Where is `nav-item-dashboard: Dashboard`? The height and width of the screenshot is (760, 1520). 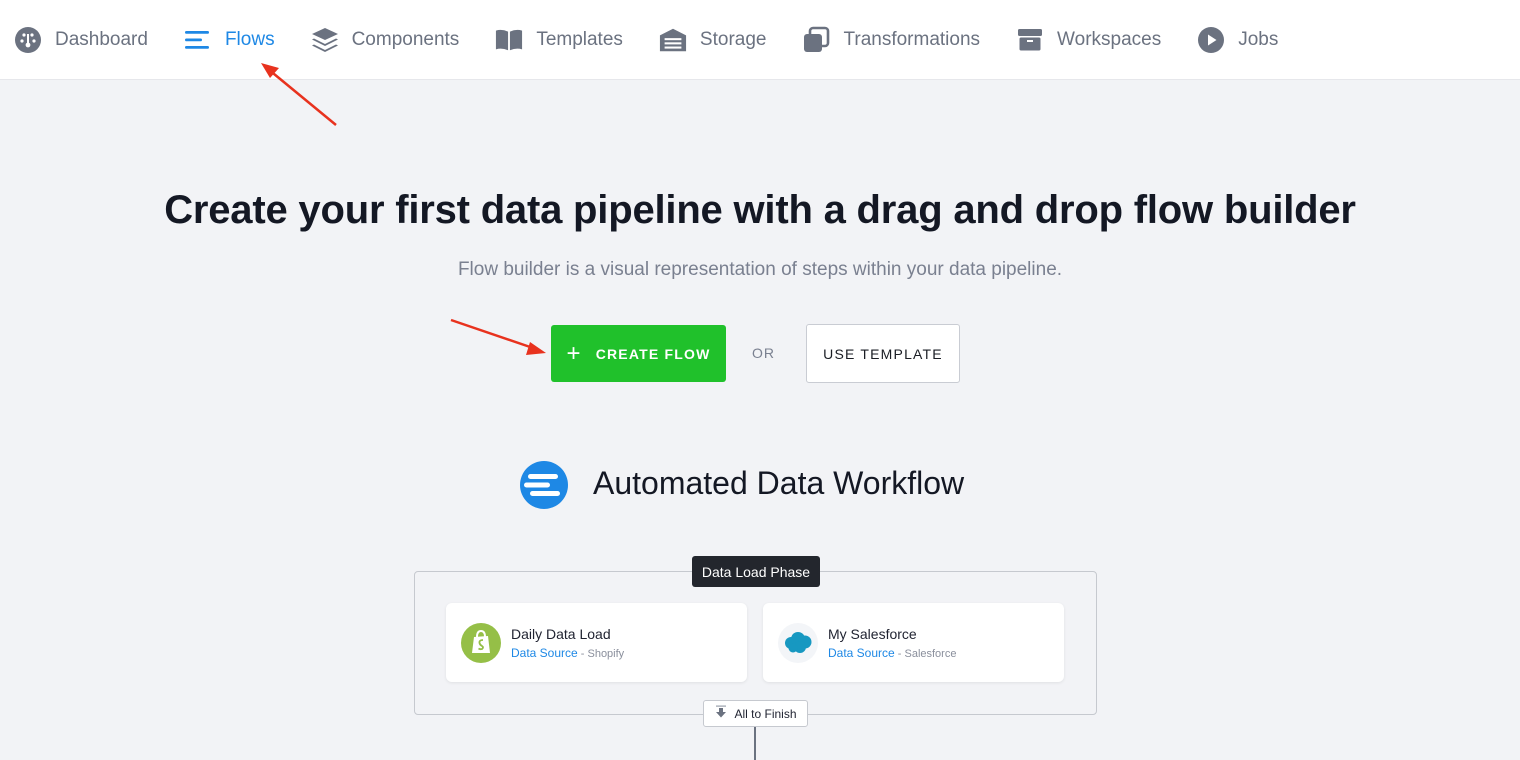 nav-item-dashboard: Dashboard is located at coordinates (81, 39).